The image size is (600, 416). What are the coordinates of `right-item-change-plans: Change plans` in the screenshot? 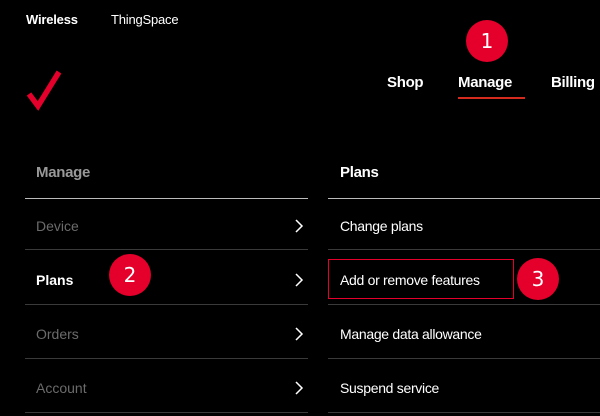 It's located at (381, 226).